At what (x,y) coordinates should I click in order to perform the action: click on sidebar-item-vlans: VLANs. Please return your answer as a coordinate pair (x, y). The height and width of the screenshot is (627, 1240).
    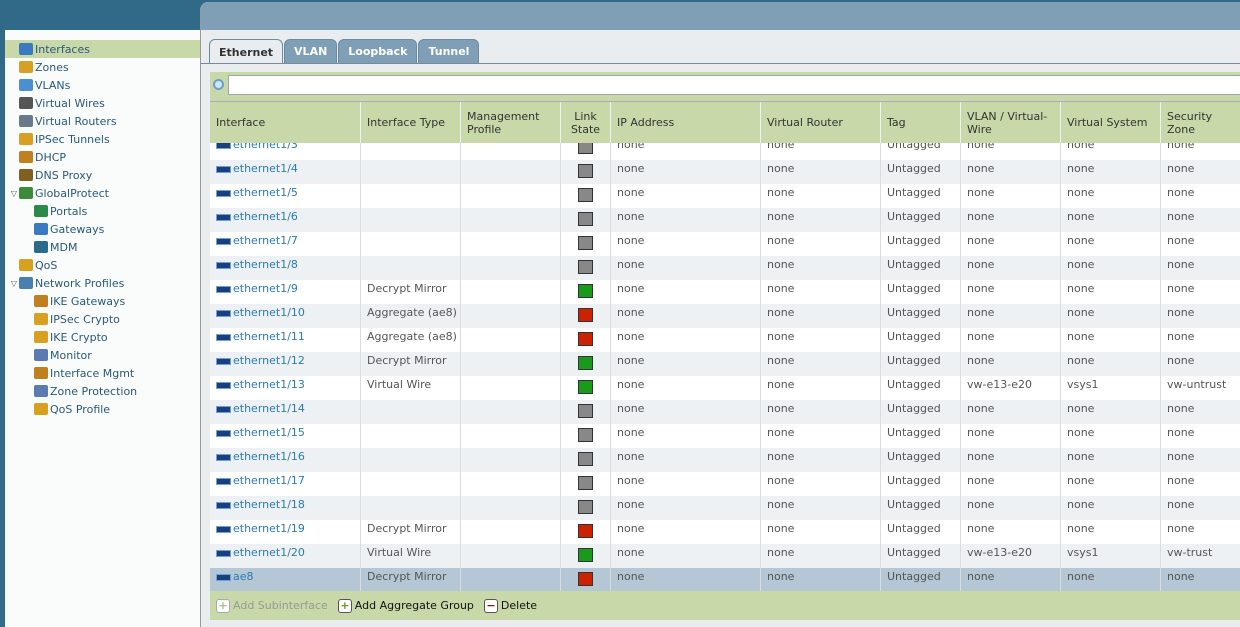
    Looking at the image, I should click on (102, 85).